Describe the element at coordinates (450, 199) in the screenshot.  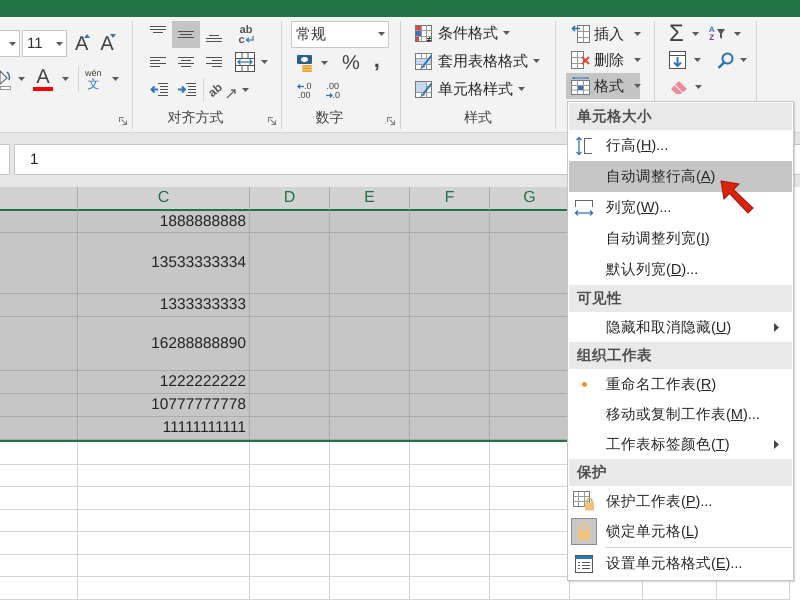
I see `column-header: F` at that location.